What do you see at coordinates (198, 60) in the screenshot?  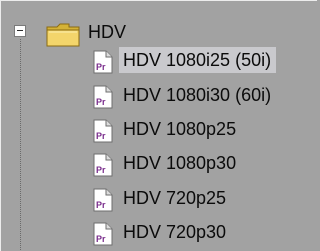 I see `preset-label: HDV 1080i25 (50i)` at bounding box center [198, 60].